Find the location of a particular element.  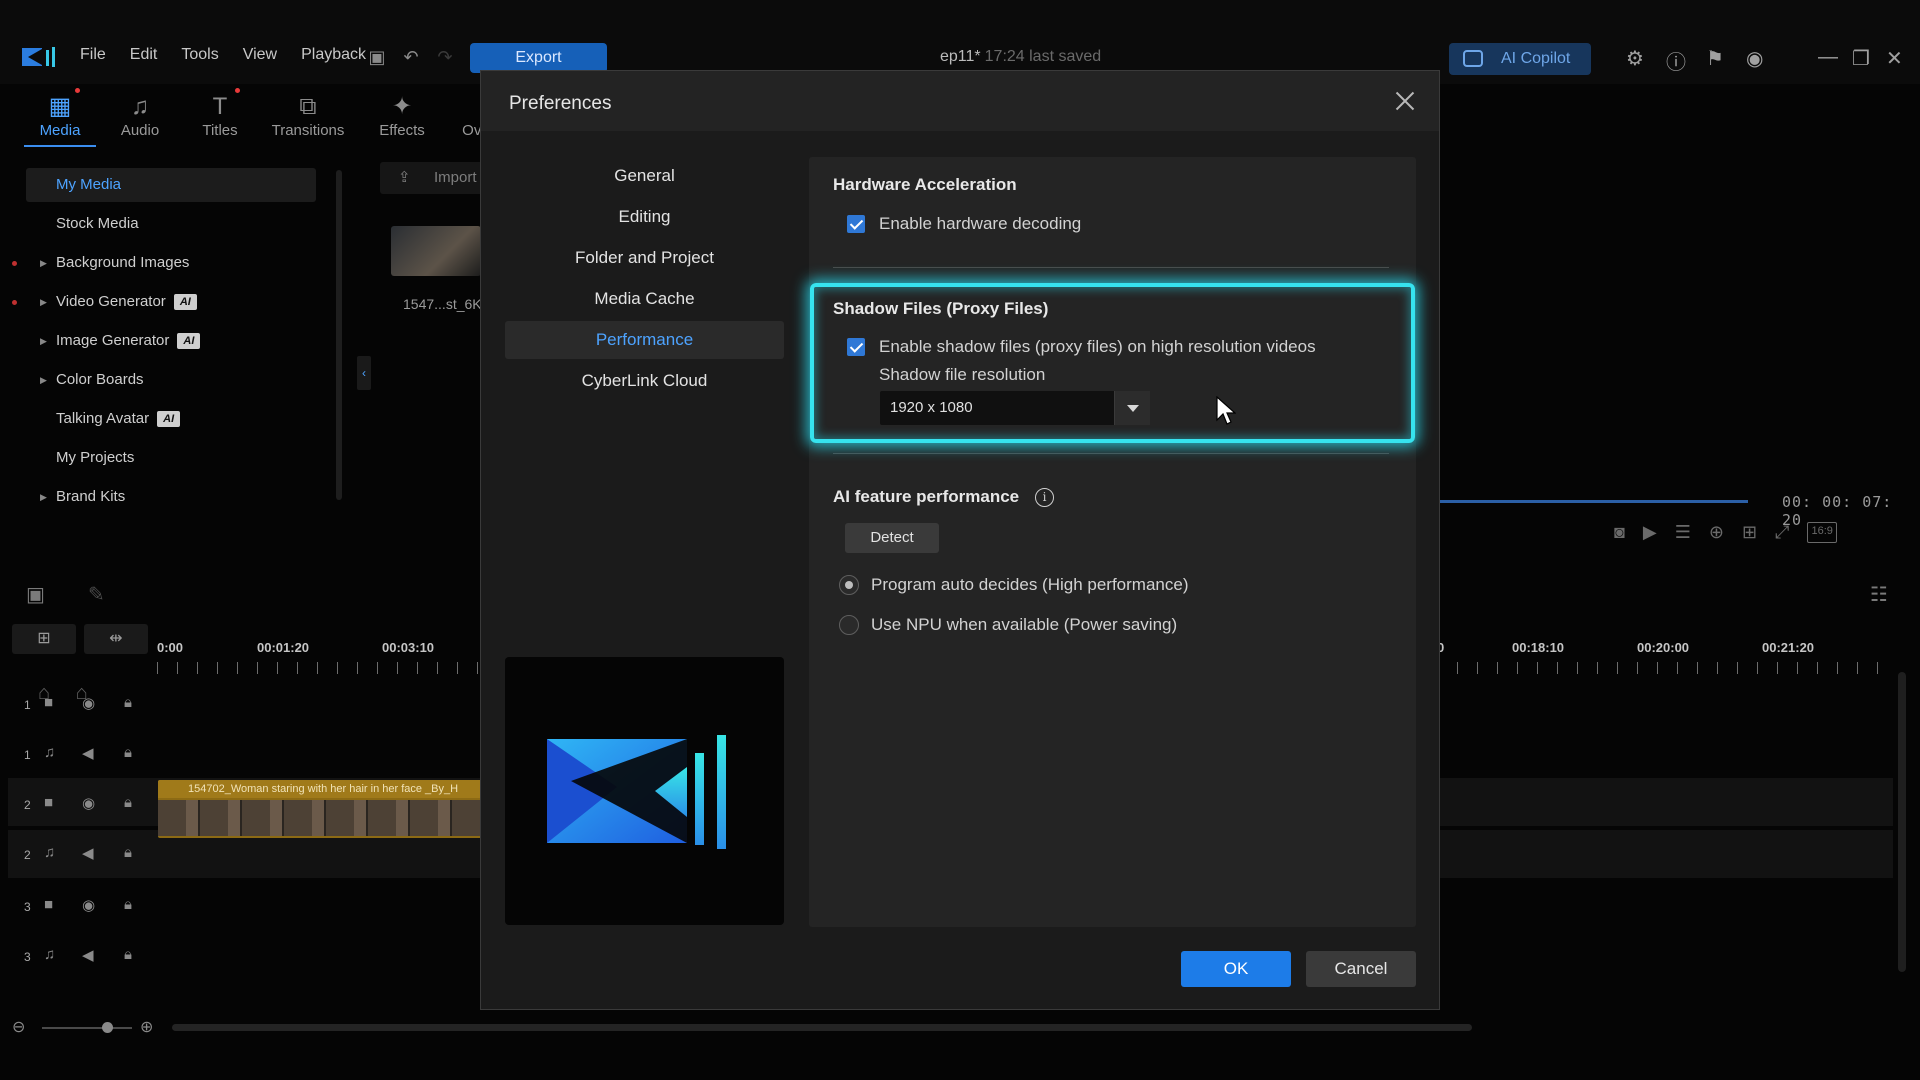

aspect-ratio-badge: 16:9 is located at coordinates (1822, 532).